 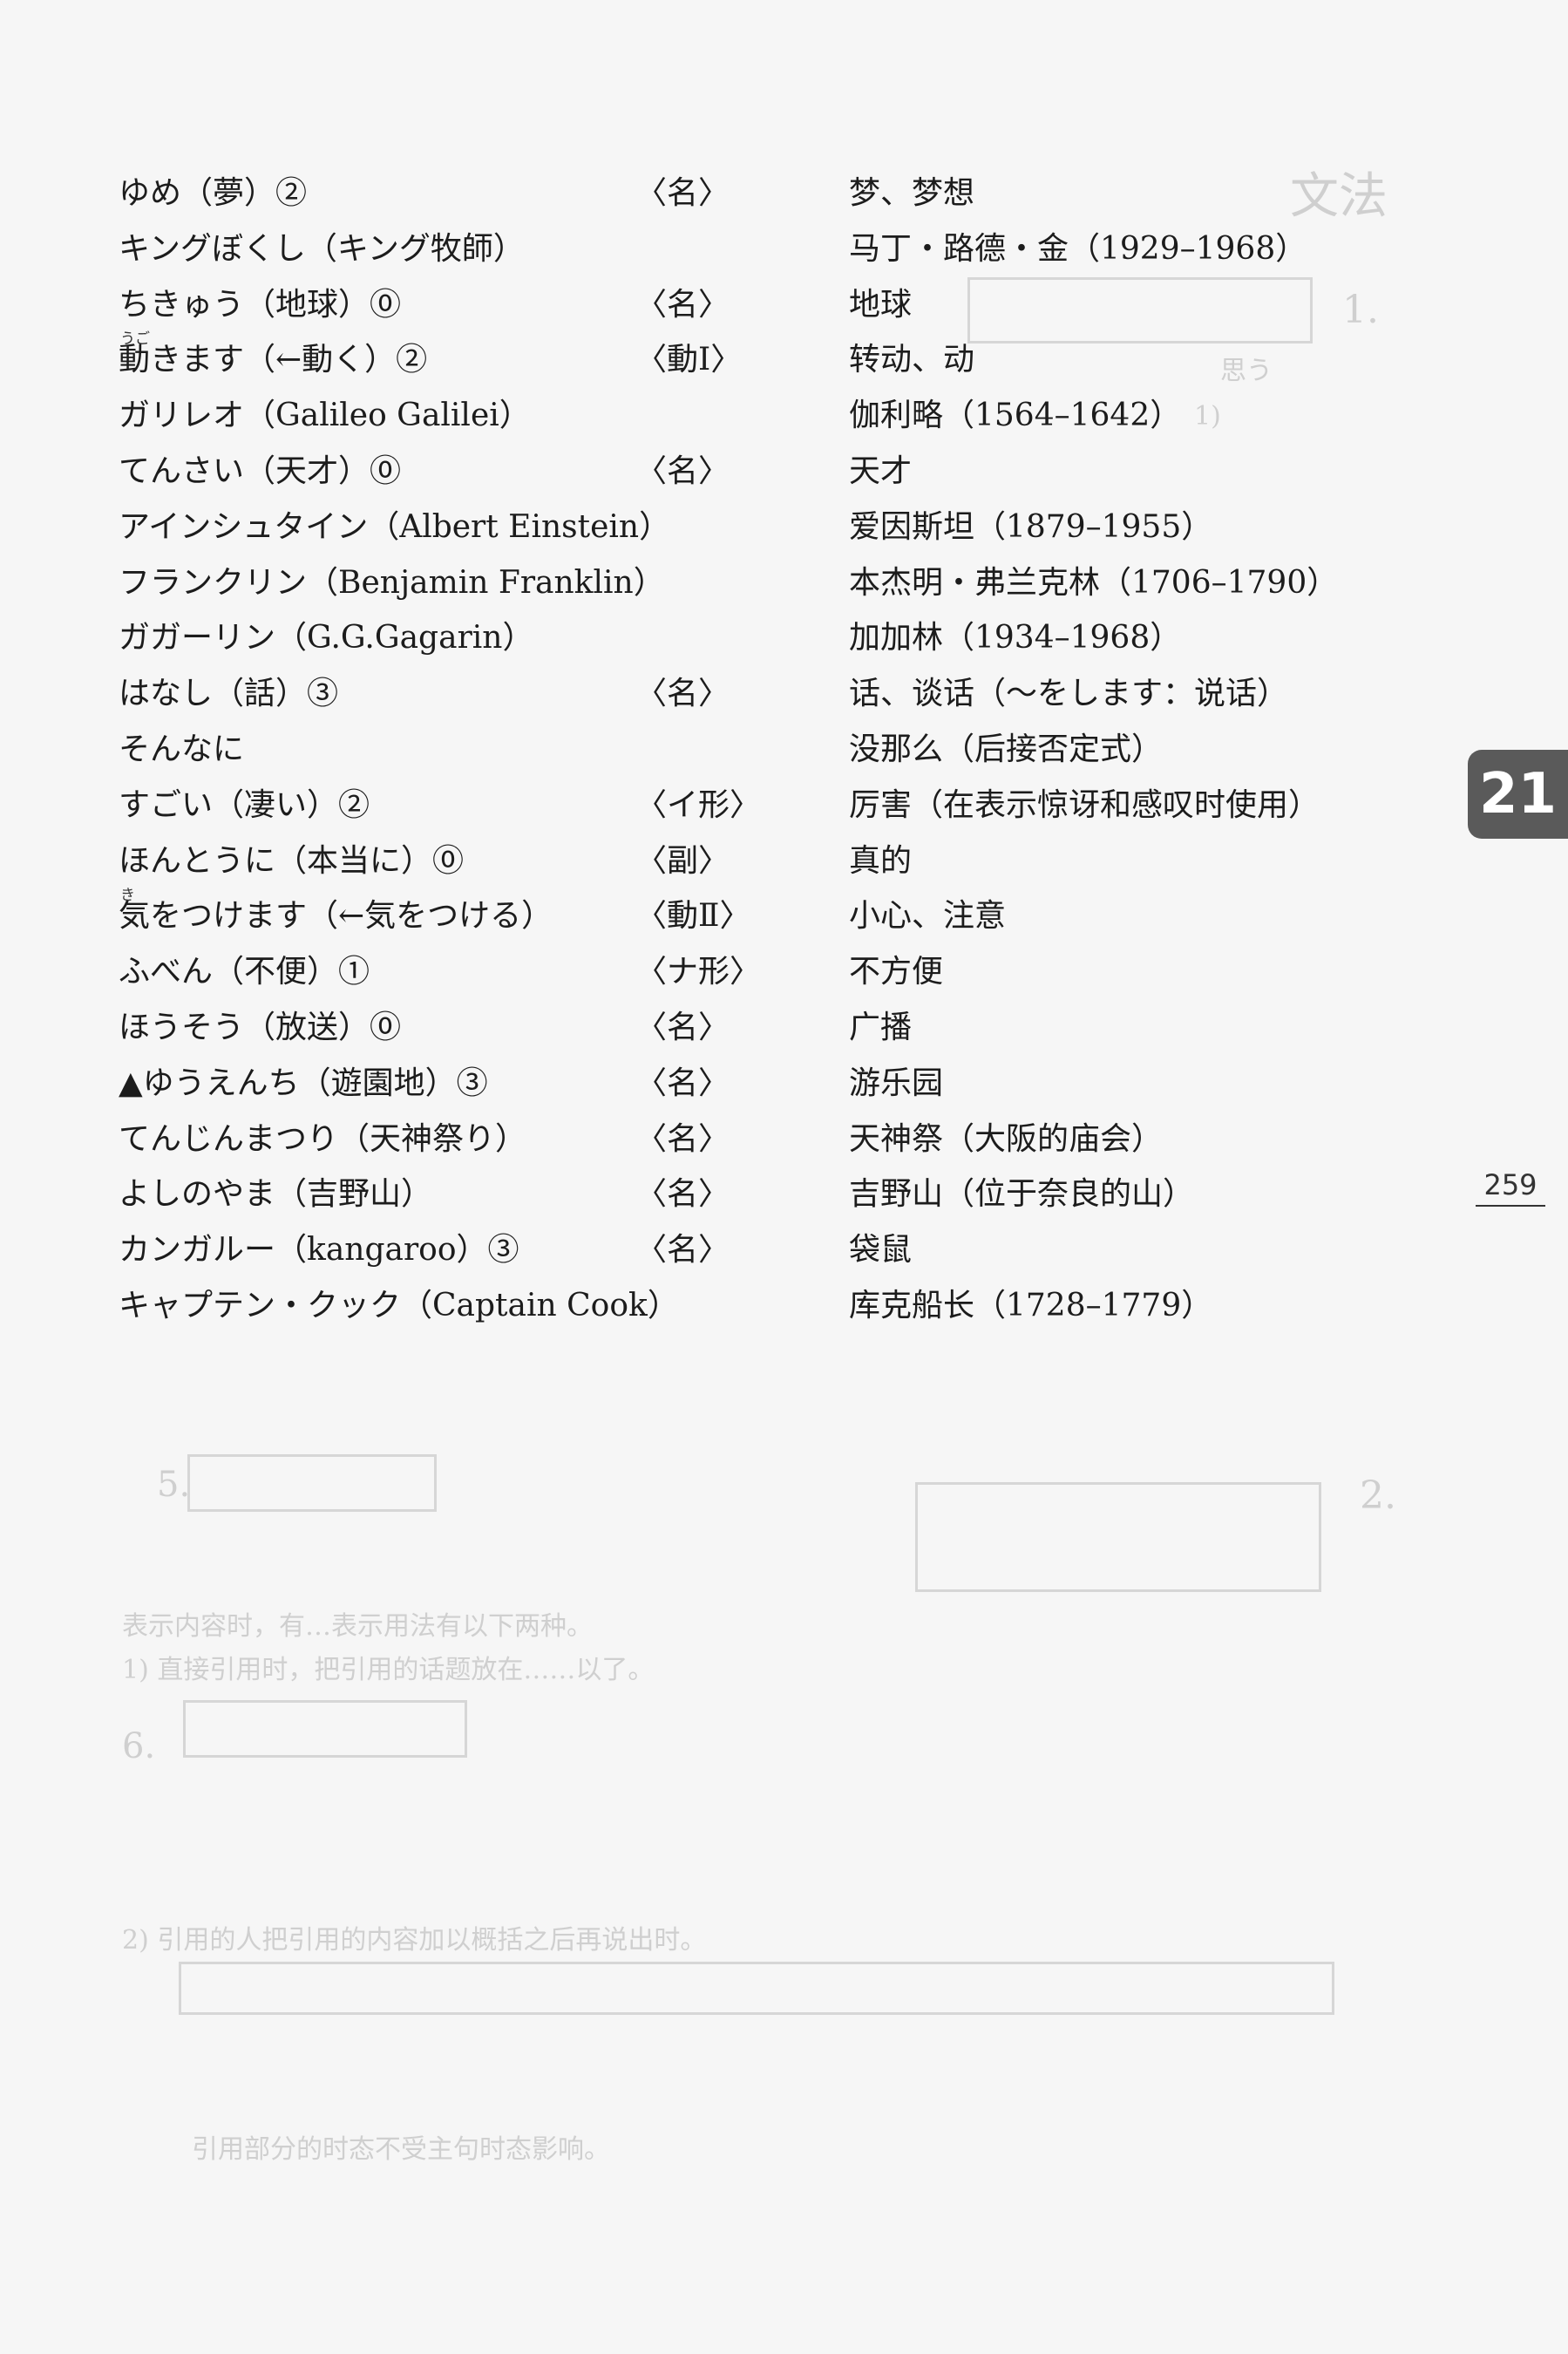 What do you see at coordinates (325, 416) in the screenshot?
I see `vocab-term: ガリレオ（Galileo Galilei）` at bounding box center [325, 416].